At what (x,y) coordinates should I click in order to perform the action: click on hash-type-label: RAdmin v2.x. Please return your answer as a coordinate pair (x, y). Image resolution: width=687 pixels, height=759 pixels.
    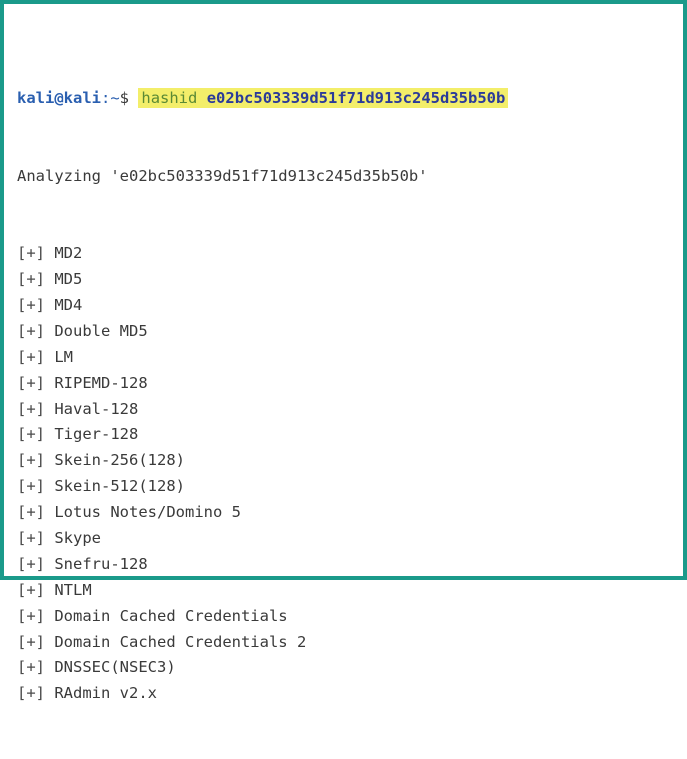
    Looking at the image, I should click on (105, 693).